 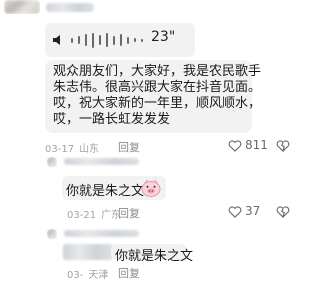 I want to click on reply-media-blurred, so click(x=88, y=252).